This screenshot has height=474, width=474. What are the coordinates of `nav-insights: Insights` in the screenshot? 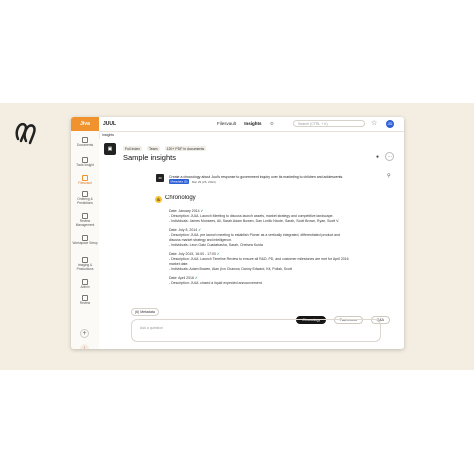 It's located at (252, 123).